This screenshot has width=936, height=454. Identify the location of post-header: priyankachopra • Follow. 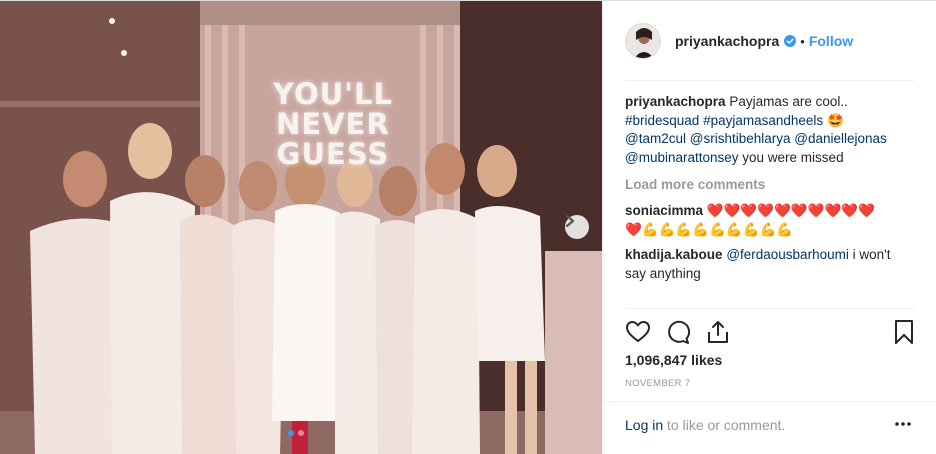
(769, 41).